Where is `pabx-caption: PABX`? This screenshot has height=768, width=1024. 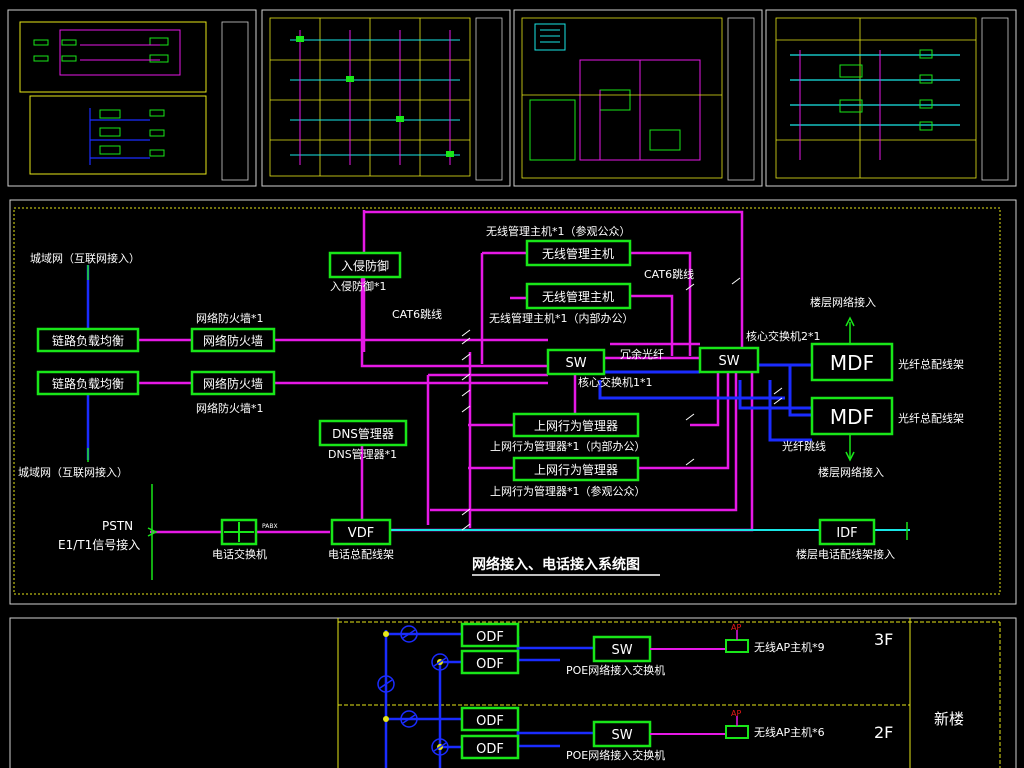 pabx-caption: PABX is located at coordinates (270, 526).